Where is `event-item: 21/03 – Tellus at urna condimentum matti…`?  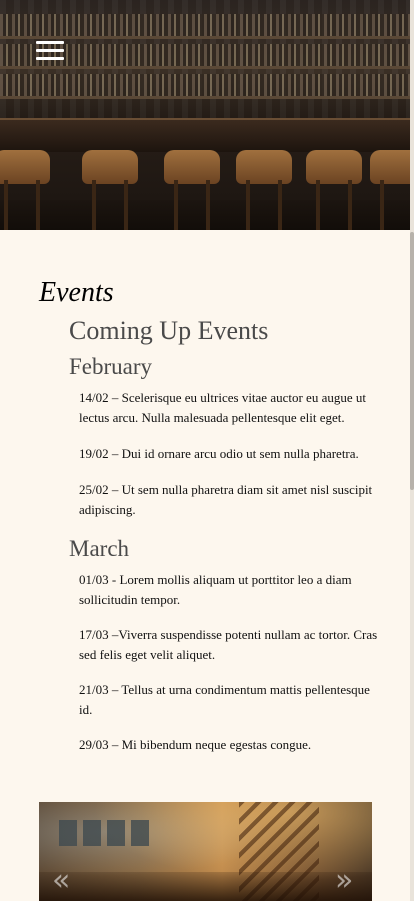
event-item: 21/03 – Tellus at urna condimentum matti… is located at coordinates (224, 699).